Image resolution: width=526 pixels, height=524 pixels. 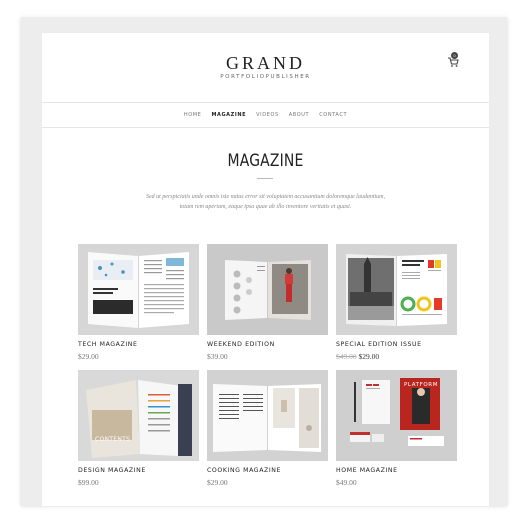 What do you see at coordinates (265, 63) in the screenshot?
I see `logo-title: GRAND` at bounding box center [265, 63].